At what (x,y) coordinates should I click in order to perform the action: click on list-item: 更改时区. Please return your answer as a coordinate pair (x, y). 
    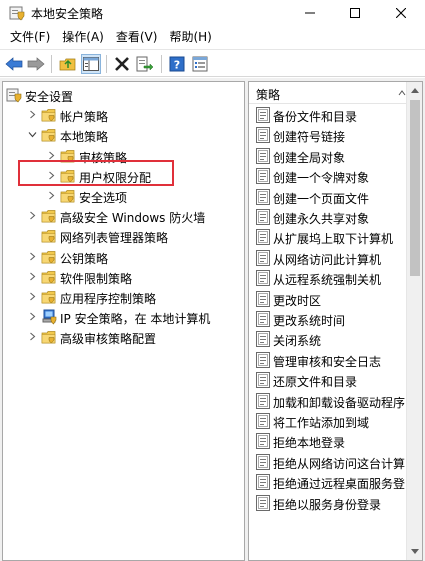
    Looking at the image, I should click on (328, 299).